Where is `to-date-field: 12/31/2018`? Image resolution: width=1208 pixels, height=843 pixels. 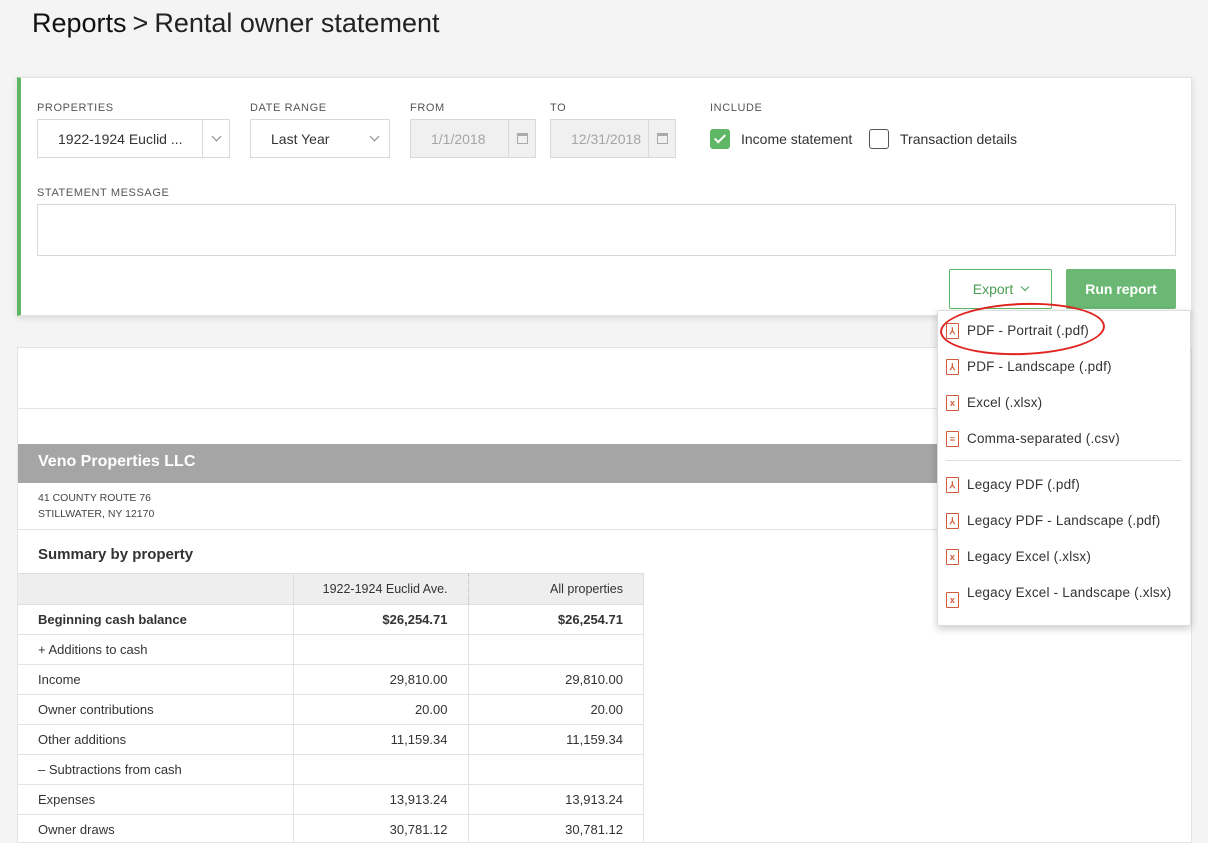 to-date-field: 12/31/2018 is located at coordinates (613, 138).